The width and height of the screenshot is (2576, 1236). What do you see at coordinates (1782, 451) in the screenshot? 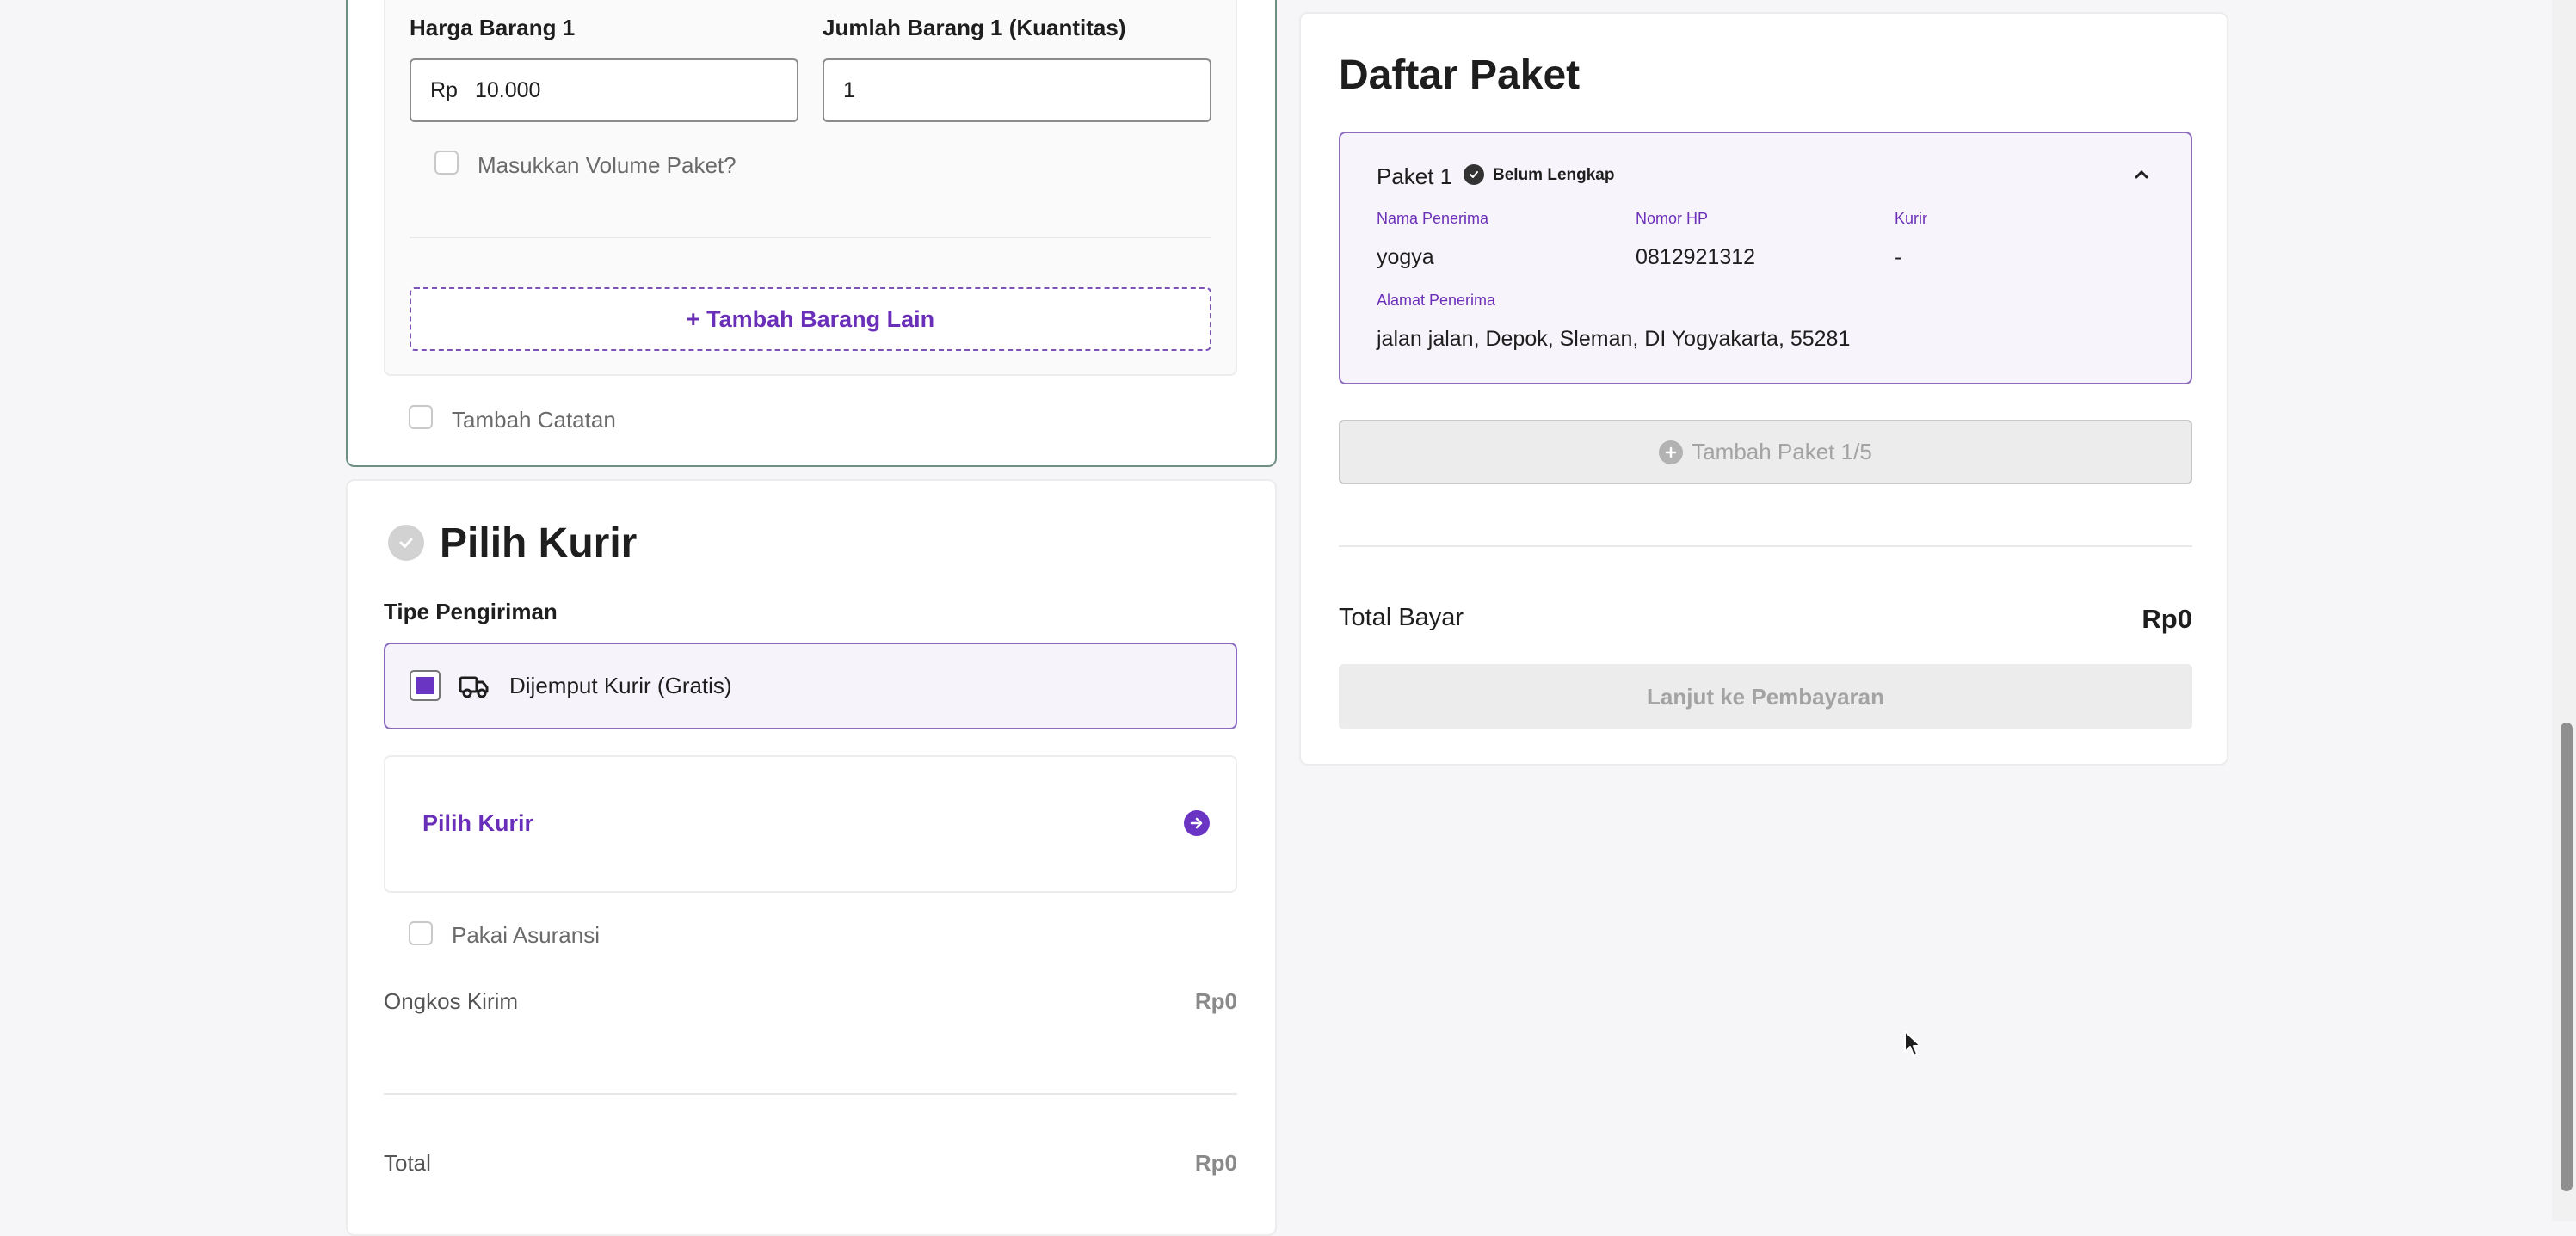
I see `add-package-label: Tambah Paket 1/5` at bounding box center [1782, 451].